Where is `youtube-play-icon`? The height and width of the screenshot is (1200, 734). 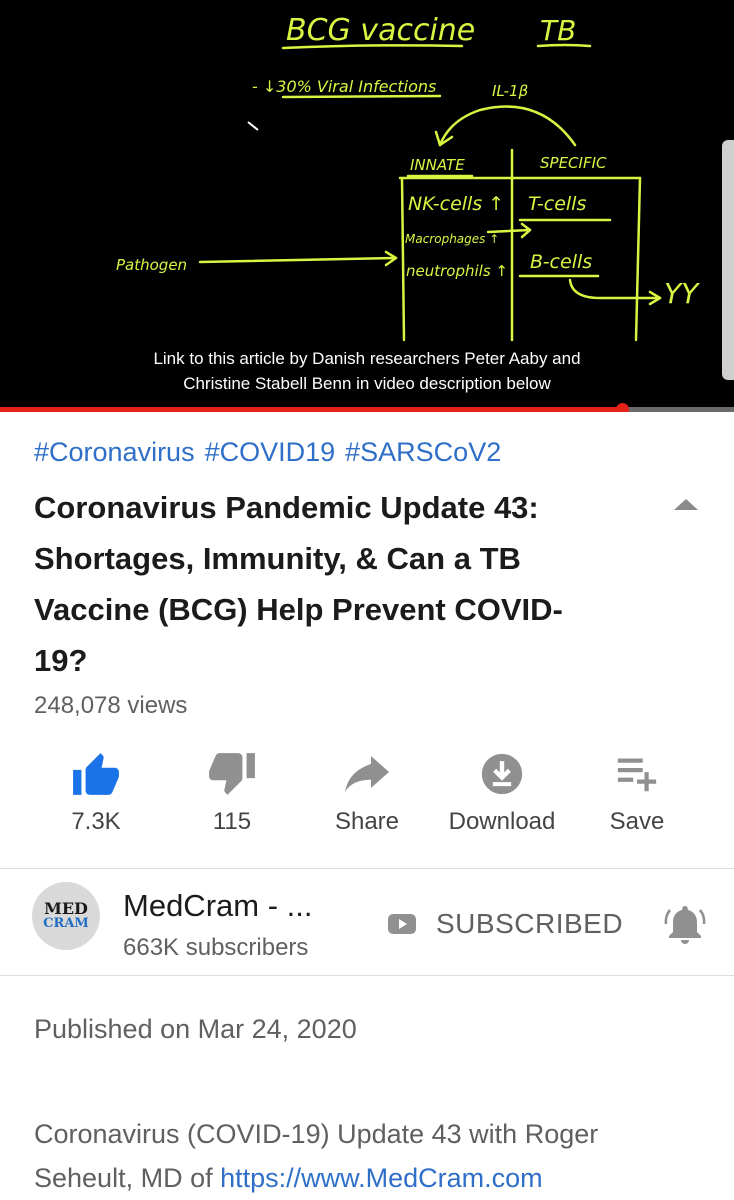
youtube-play-icon is located at coordinates (402, 924).